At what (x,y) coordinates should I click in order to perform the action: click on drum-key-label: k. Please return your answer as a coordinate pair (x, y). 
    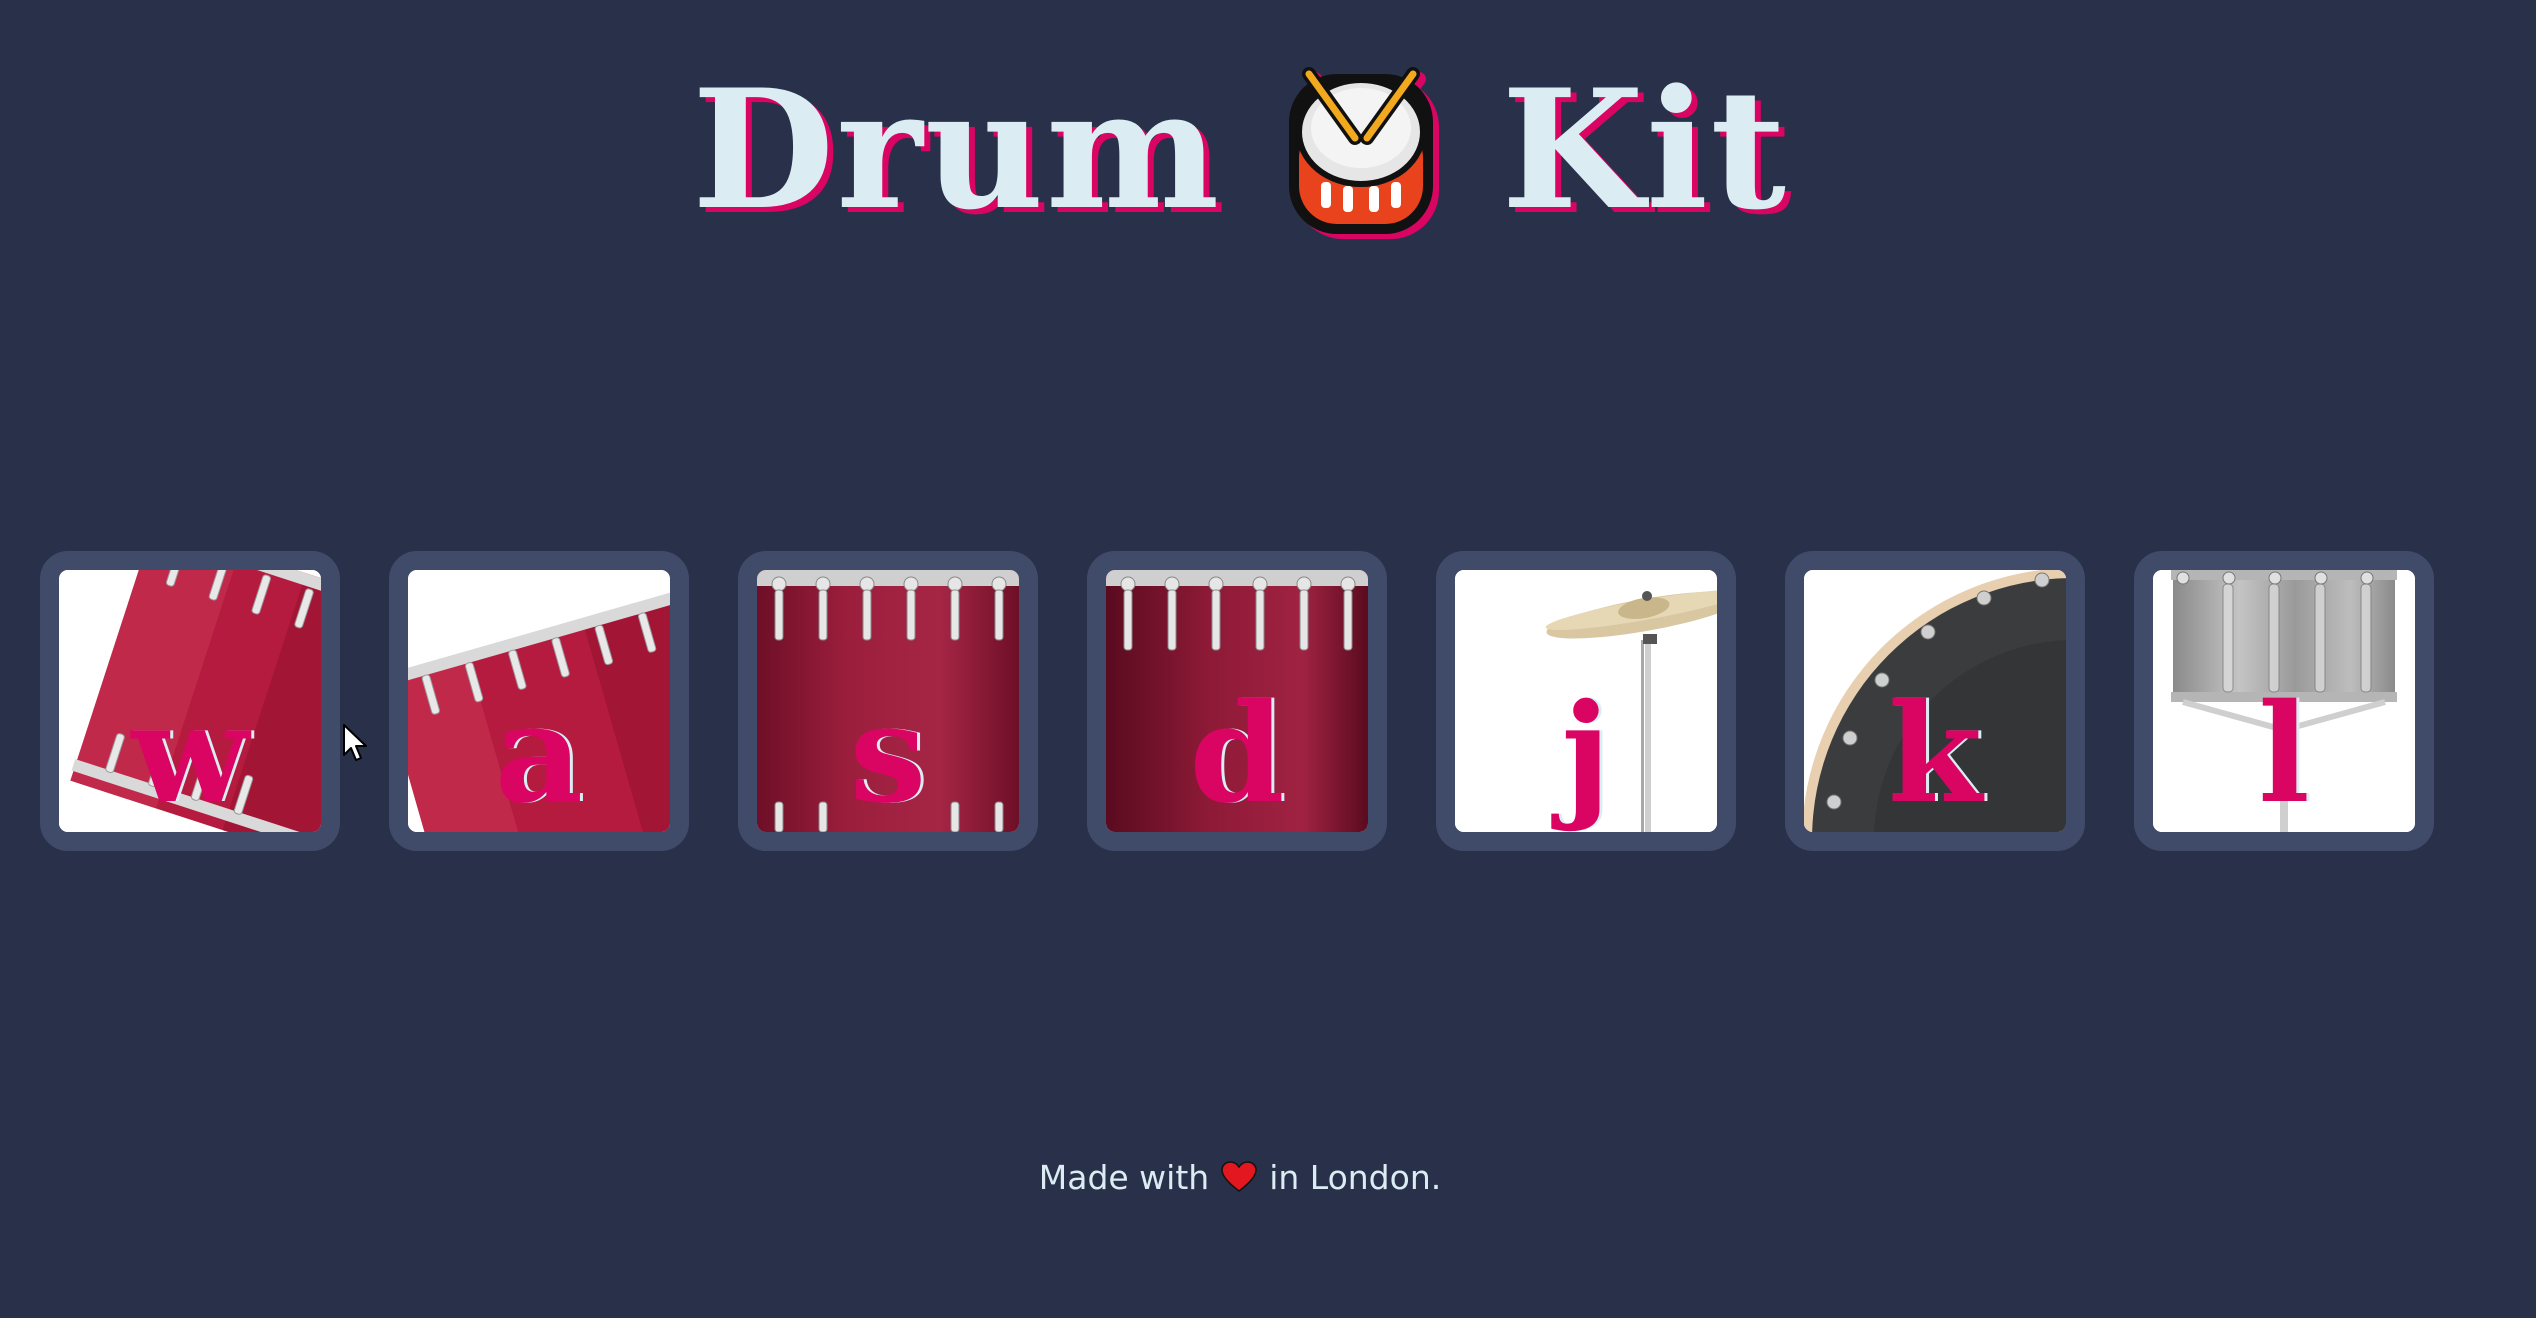
    Looking at the image, I should click on (1935, 754).